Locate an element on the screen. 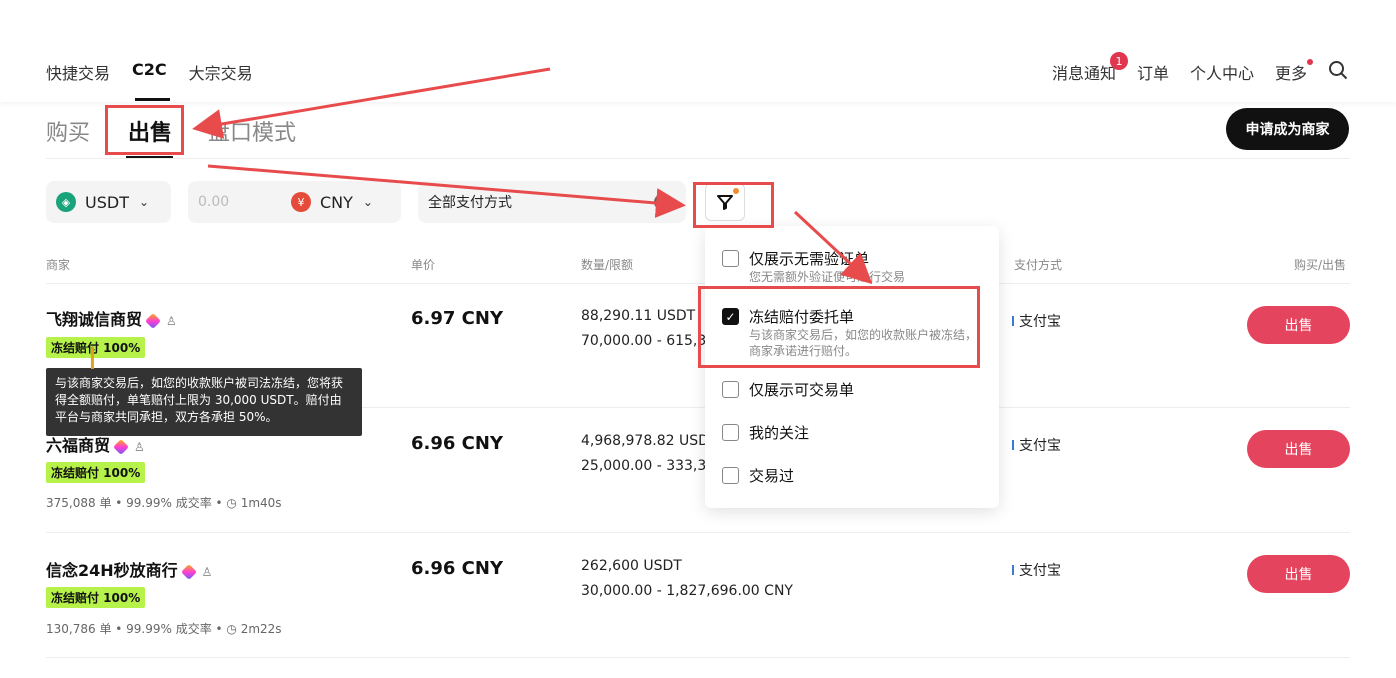 The height and width of the screenshot is (678, 1396). arrow-to-freeze-option is located at coordinates (833, 247).